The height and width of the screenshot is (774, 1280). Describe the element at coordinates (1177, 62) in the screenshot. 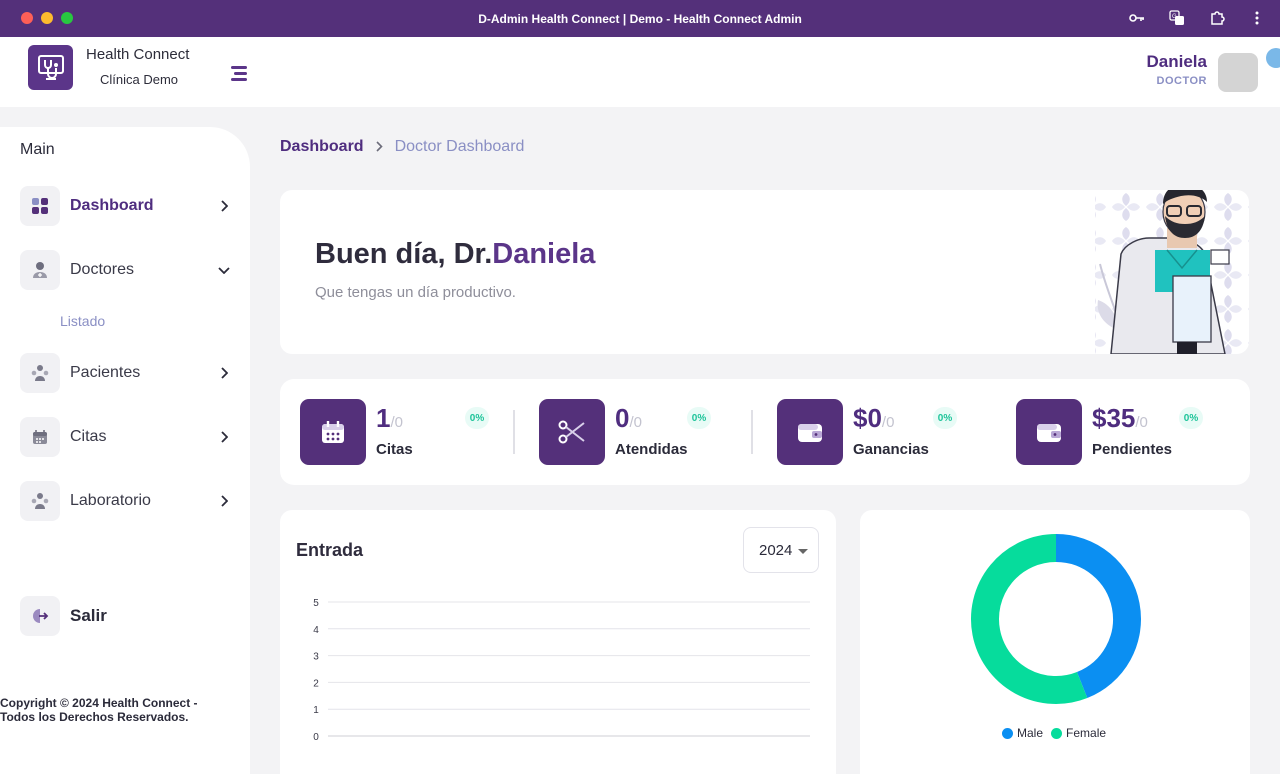

I see `user-name: Daniela` at that location.